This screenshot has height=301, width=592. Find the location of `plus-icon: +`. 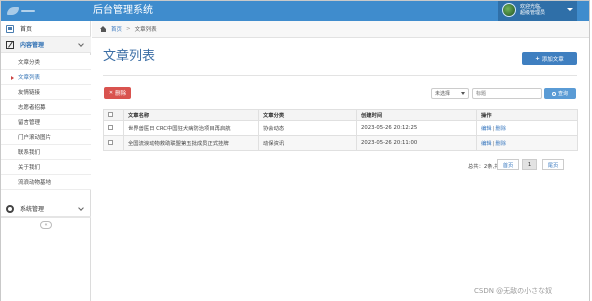

plus-icon: + is located at coordinates (537, 58).